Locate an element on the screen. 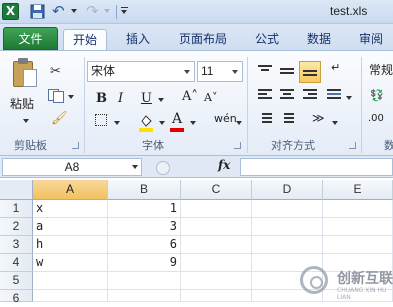 Image resolution: width=393 pixels, height=307 pixels. customize-toolbar-icon is located at coordinates (124, 11).